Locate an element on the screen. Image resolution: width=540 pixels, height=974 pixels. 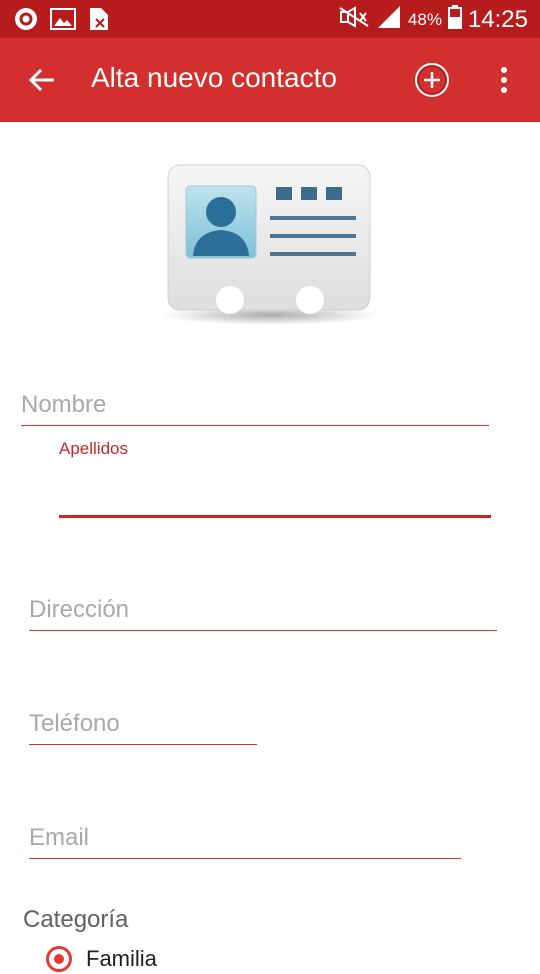
more-vert-icon is located at coordinates (504, 80).